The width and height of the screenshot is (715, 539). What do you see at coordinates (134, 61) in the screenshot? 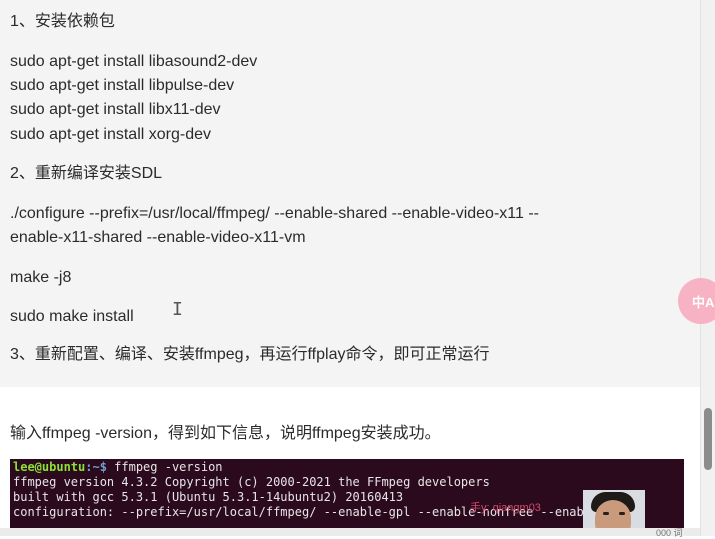
I see `command-libasound: sudo apt-get install libasound2-dev` at bounding box center [134, 61].